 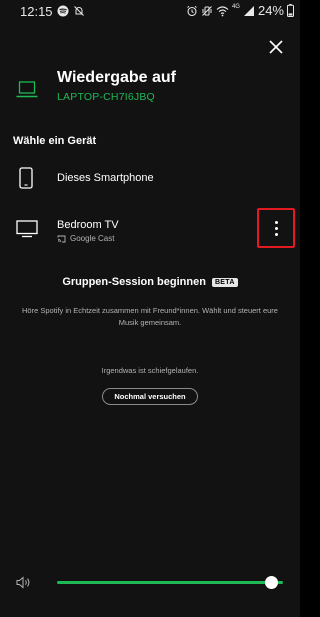 What do you see at coordinates (150, 232) in the screenshot?
I see `device-item-bedroom-tv: Bedroom TV Google Cast` at bounding box center [150, 232].